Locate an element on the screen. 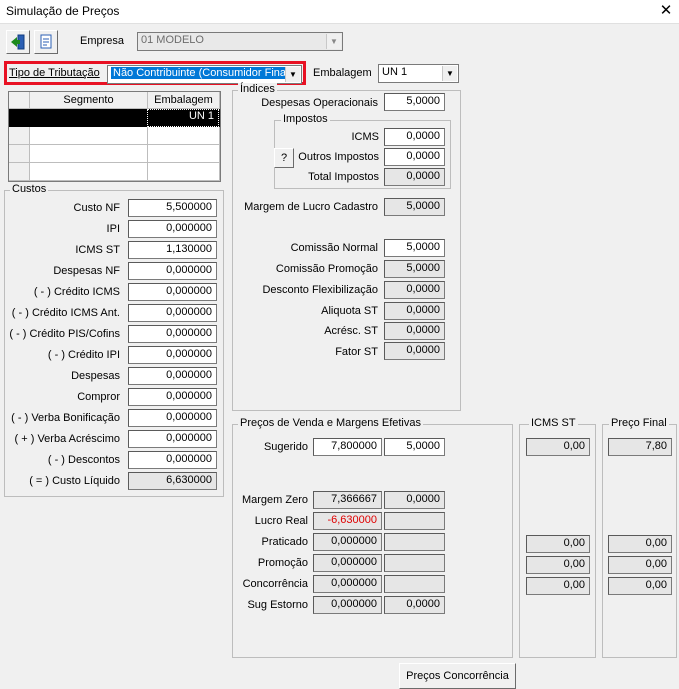 The width and height of the screenshot is (679, 689). custo-label: ( - ) Crédito ICMS is located at coordinates (76, 292).